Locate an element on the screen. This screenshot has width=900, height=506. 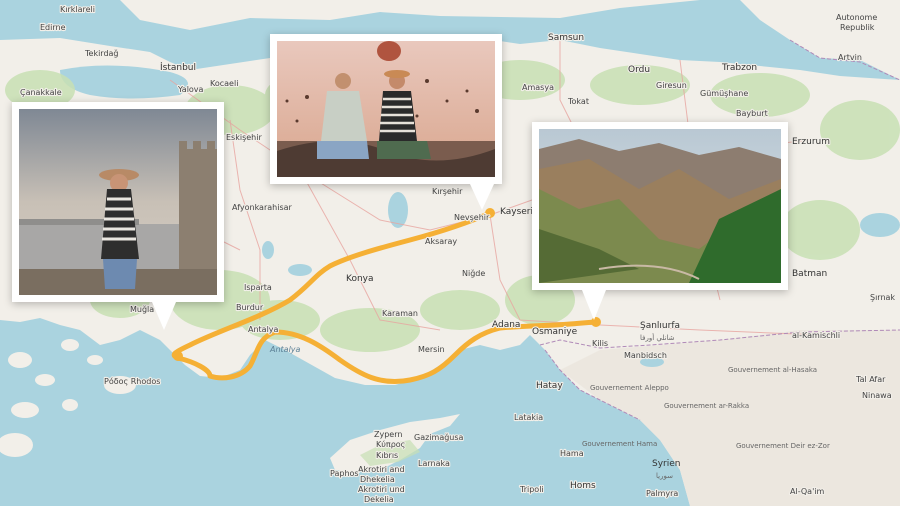
label-kayseri: Kayseri is located at coordinates (516, 212).